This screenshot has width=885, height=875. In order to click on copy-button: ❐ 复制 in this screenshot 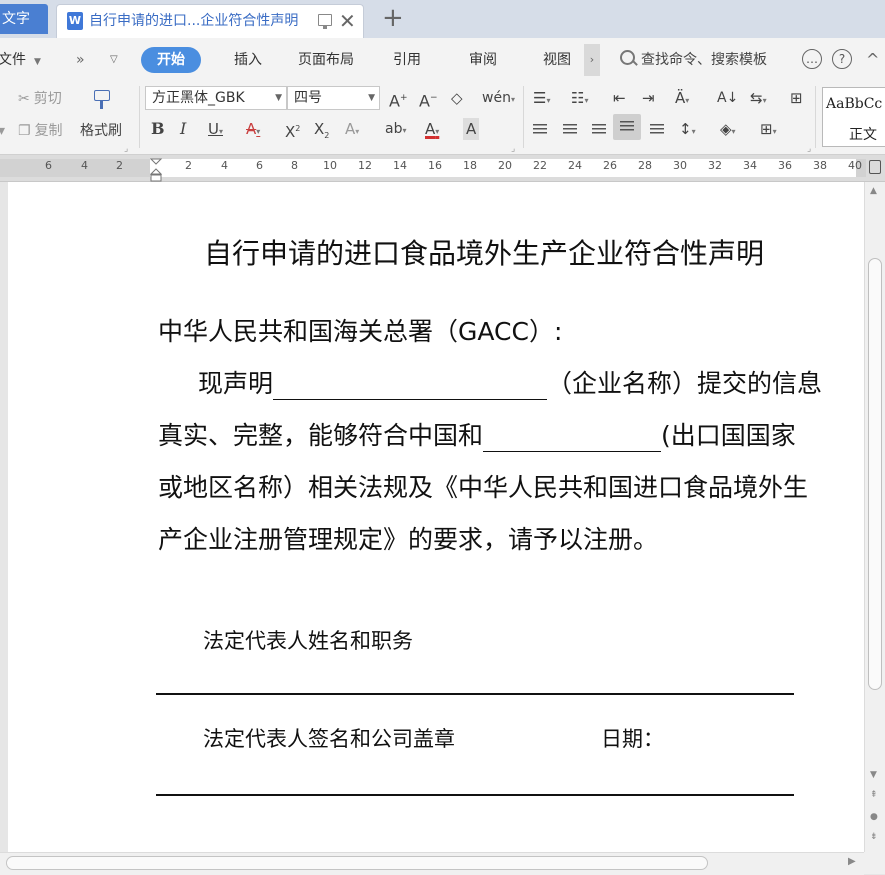, I will do `click(40, 131)`.